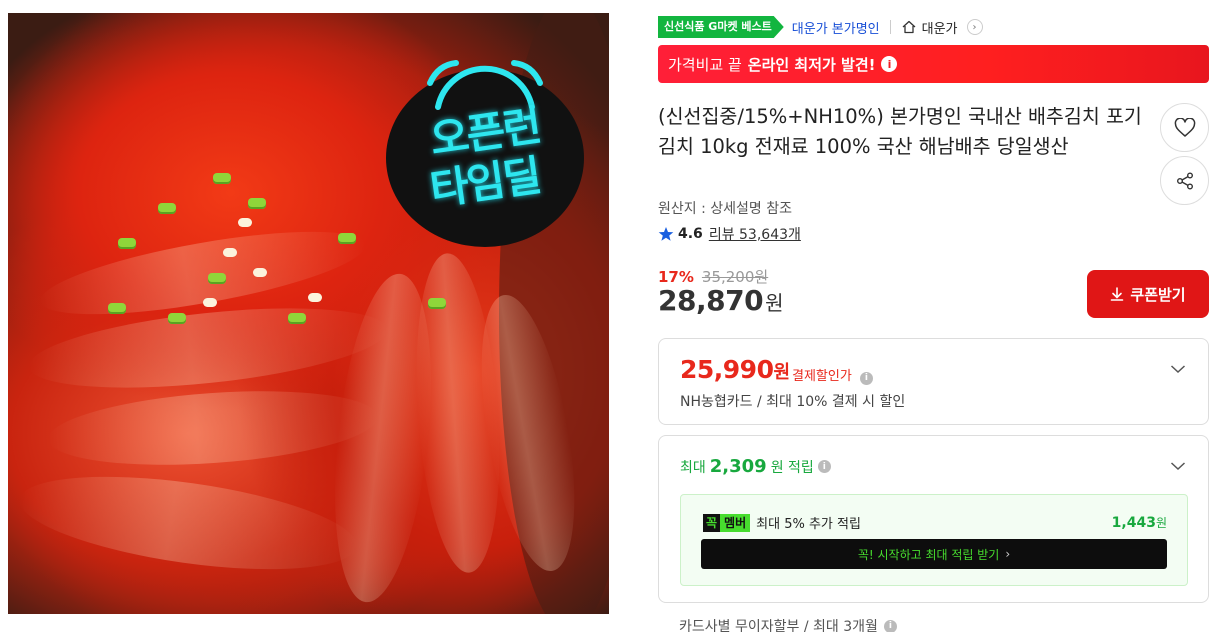 This screenshot has height=632, width=1232. Describe the element at coordinates (909, 27) in the screenshot. I see `home-icon` at that location.